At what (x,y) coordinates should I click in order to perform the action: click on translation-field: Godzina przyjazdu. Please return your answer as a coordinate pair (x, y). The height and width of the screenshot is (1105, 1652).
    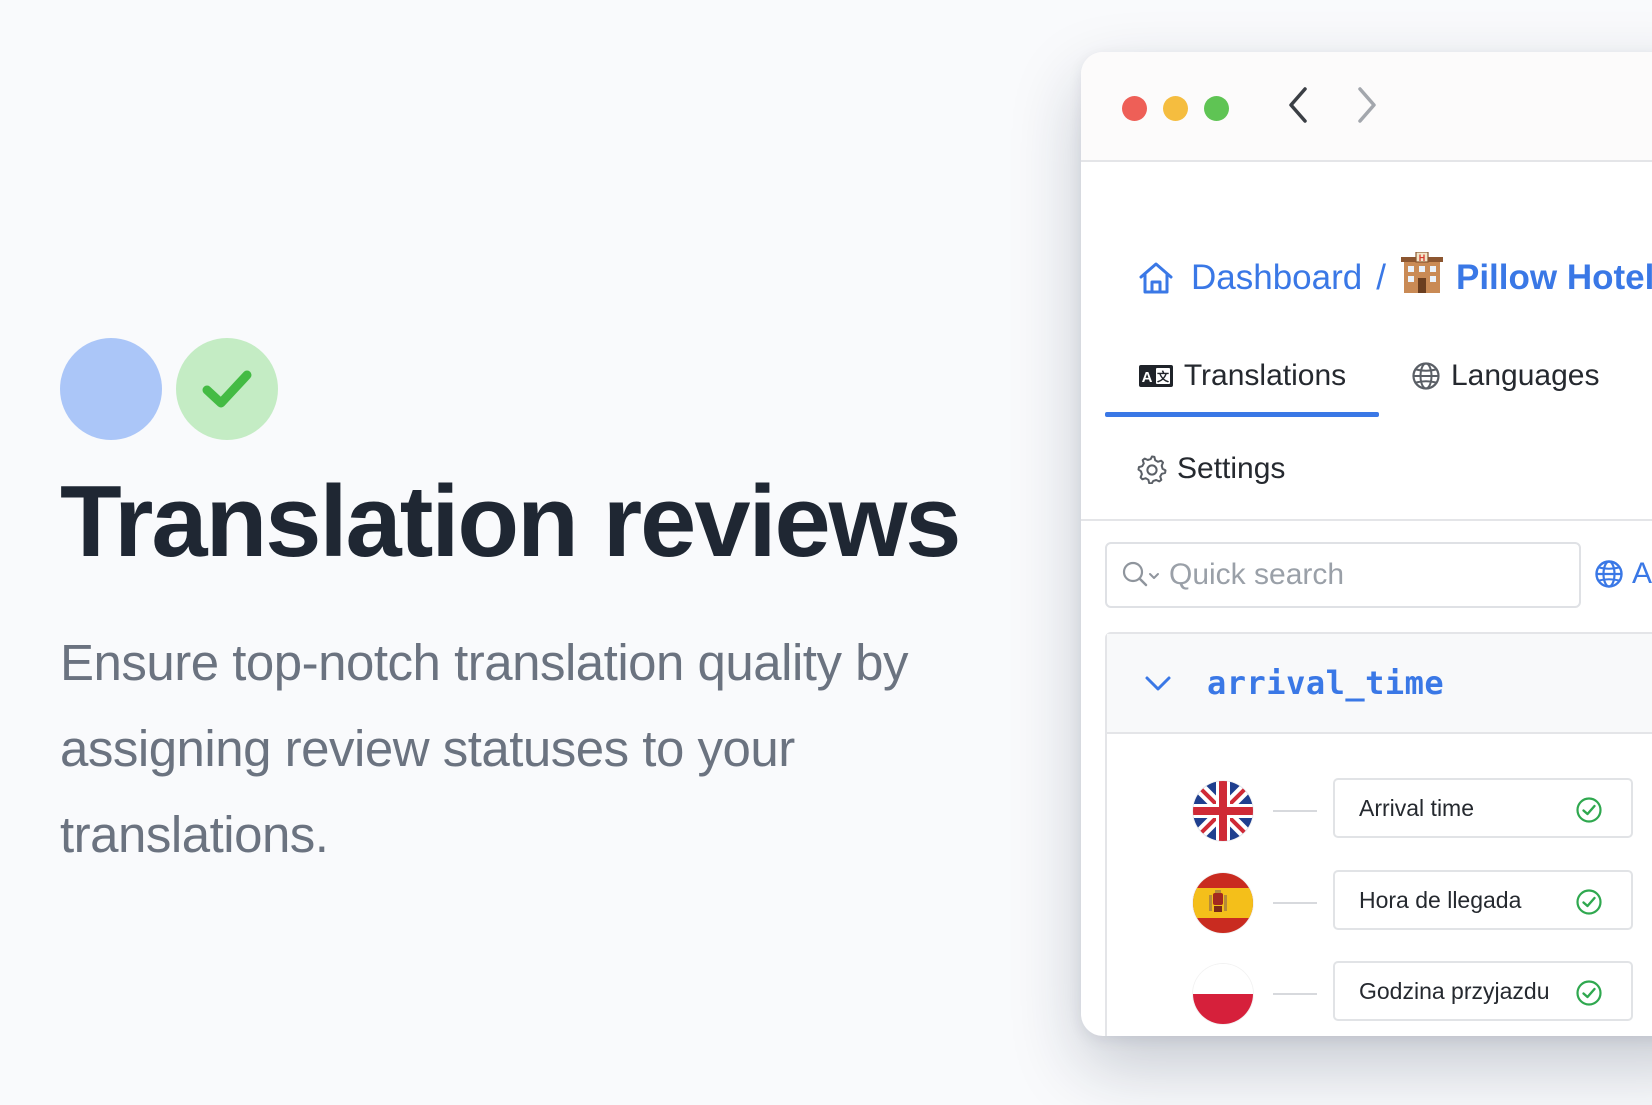
    Looking at the image, I should click on (1483, 991).